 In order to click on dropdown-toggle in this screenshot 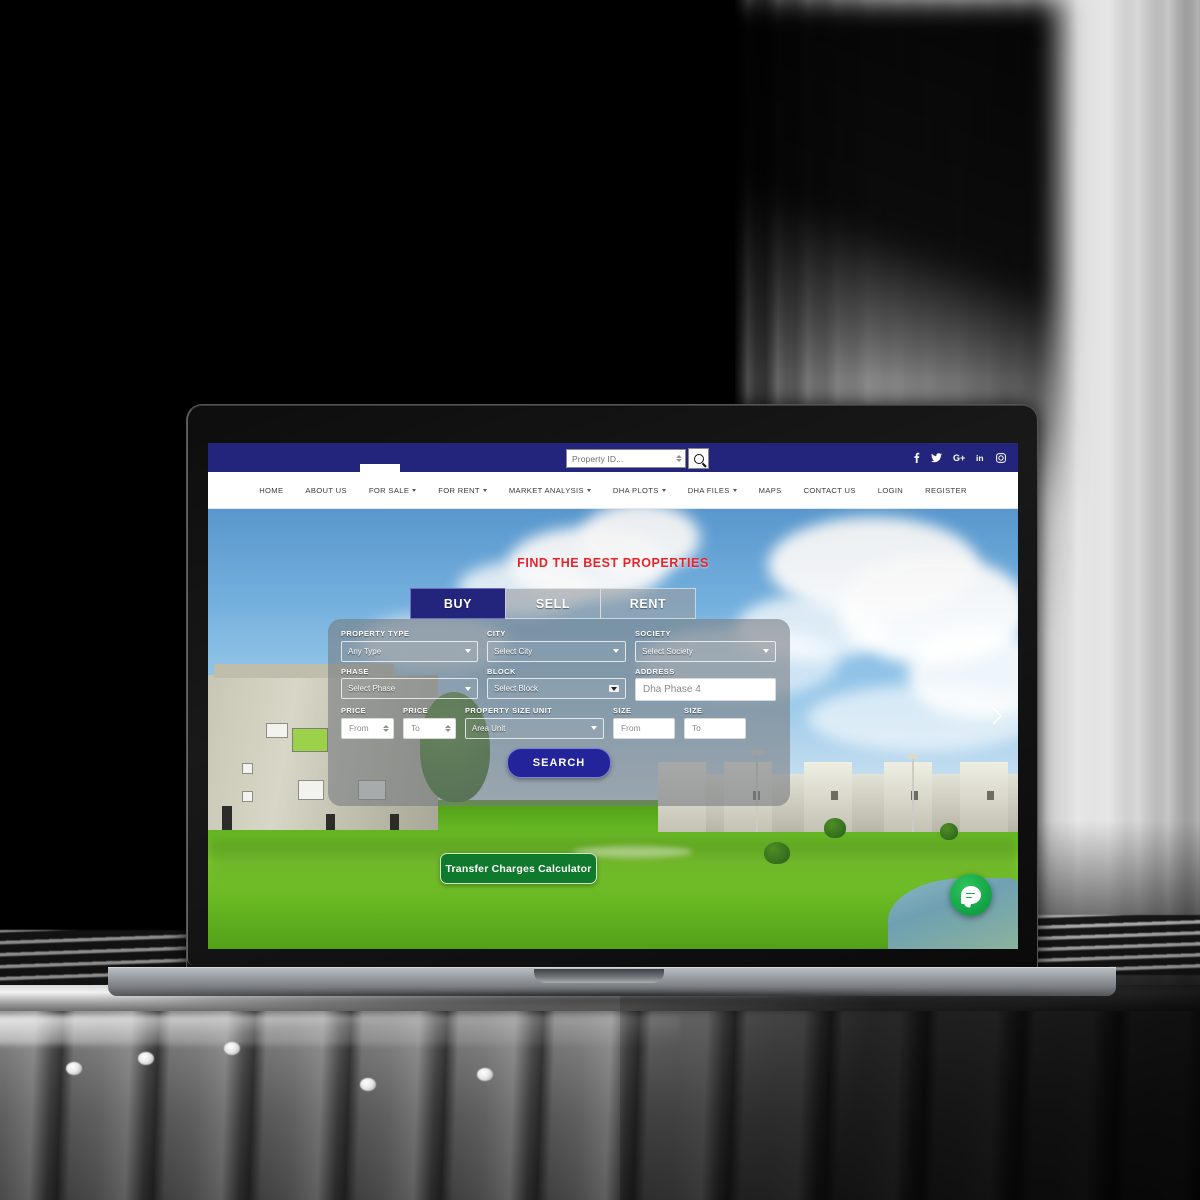, I will do `click(614, 688)`.